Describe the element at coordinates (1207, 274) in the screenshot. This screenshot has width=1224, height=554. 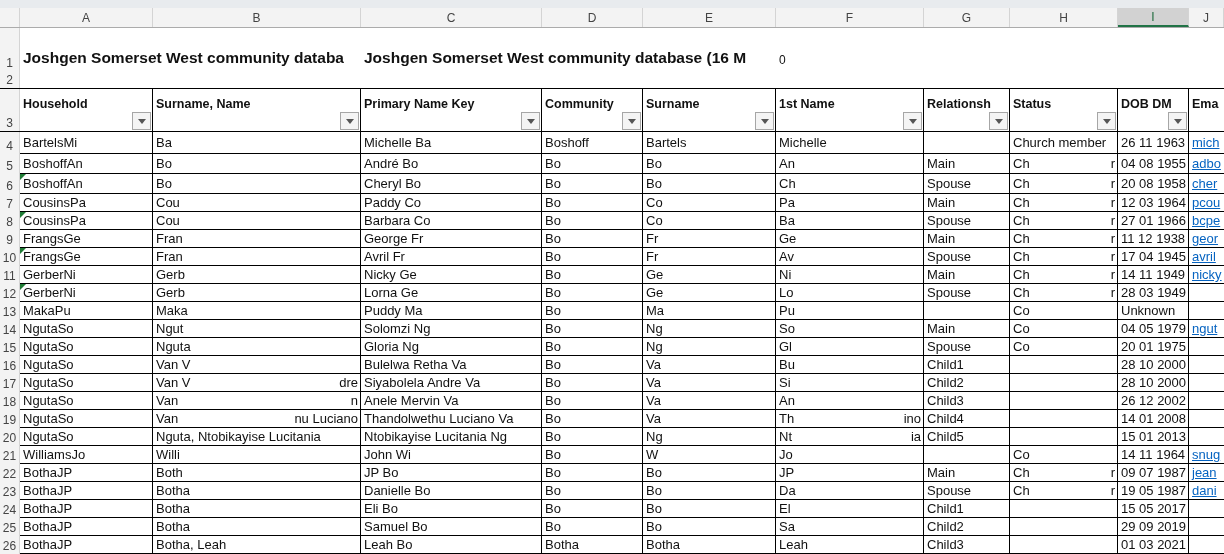
I see `email-link: nicky` at that location.